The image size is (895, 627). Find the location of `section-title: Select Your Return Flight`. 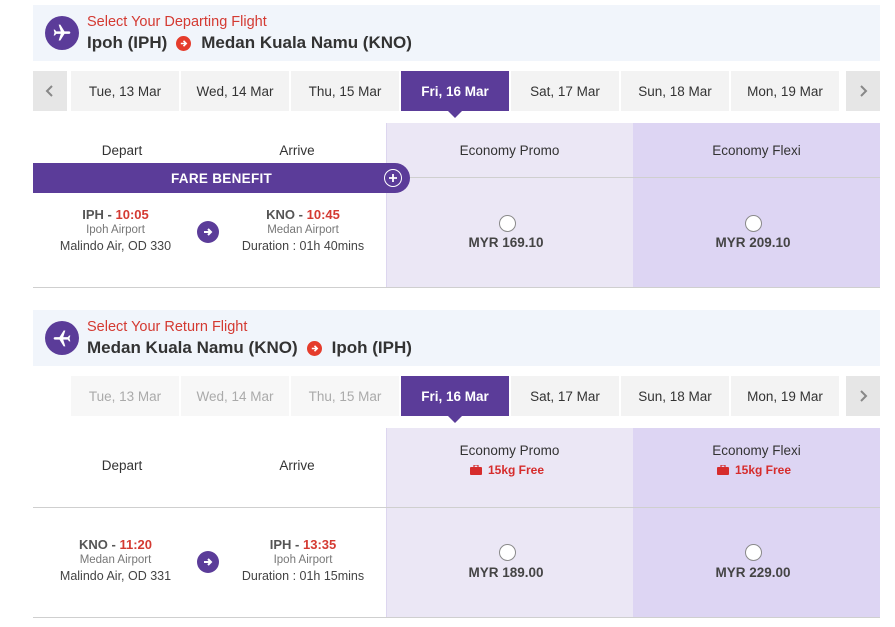

section-title: Select Your Return Flight is located at coordinates (167, 327).